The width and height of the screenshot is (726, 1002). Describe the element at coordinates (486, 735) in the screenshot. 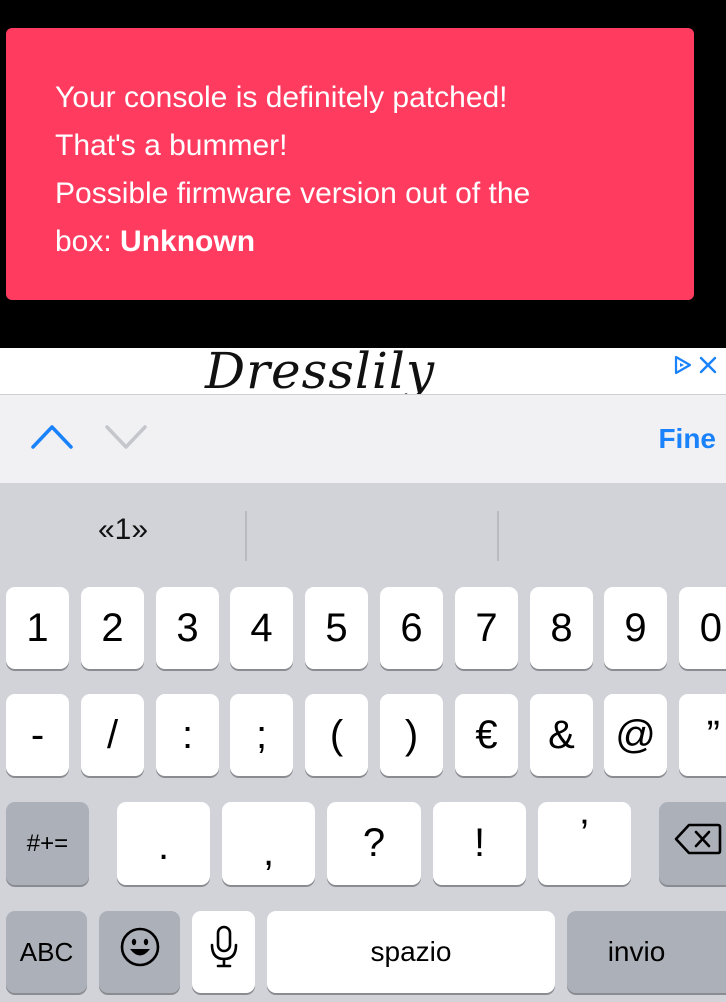

I see `key-euro: €` at that location.